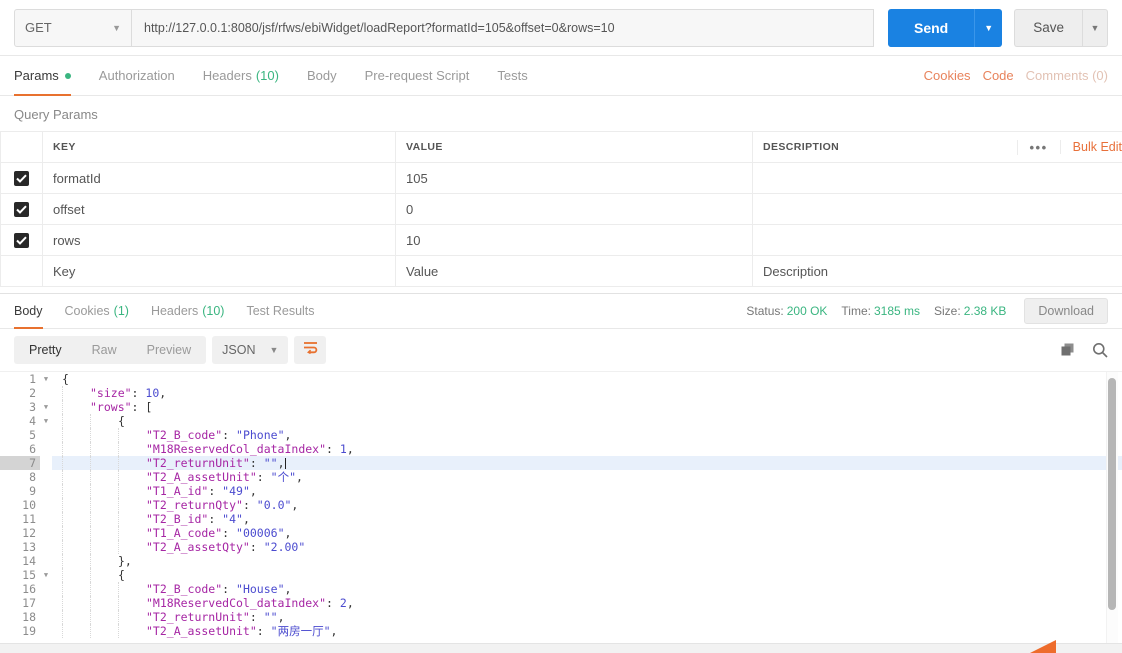 This screenshot has width=1122, height=653. I want to click on code-token: "", so click(270, 463).